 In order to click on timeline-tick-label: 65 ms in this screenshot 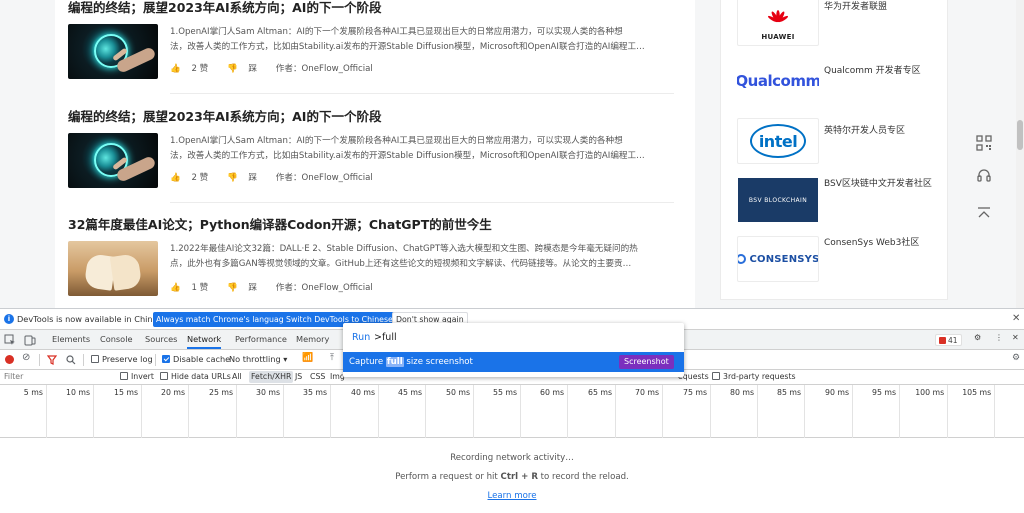, I will do `click(600, 392)`.